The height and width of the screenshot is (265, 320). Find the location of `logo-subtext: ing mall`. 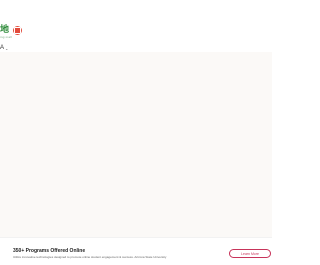

logo-subtext: ing mall is located at coordinates (6, 37).